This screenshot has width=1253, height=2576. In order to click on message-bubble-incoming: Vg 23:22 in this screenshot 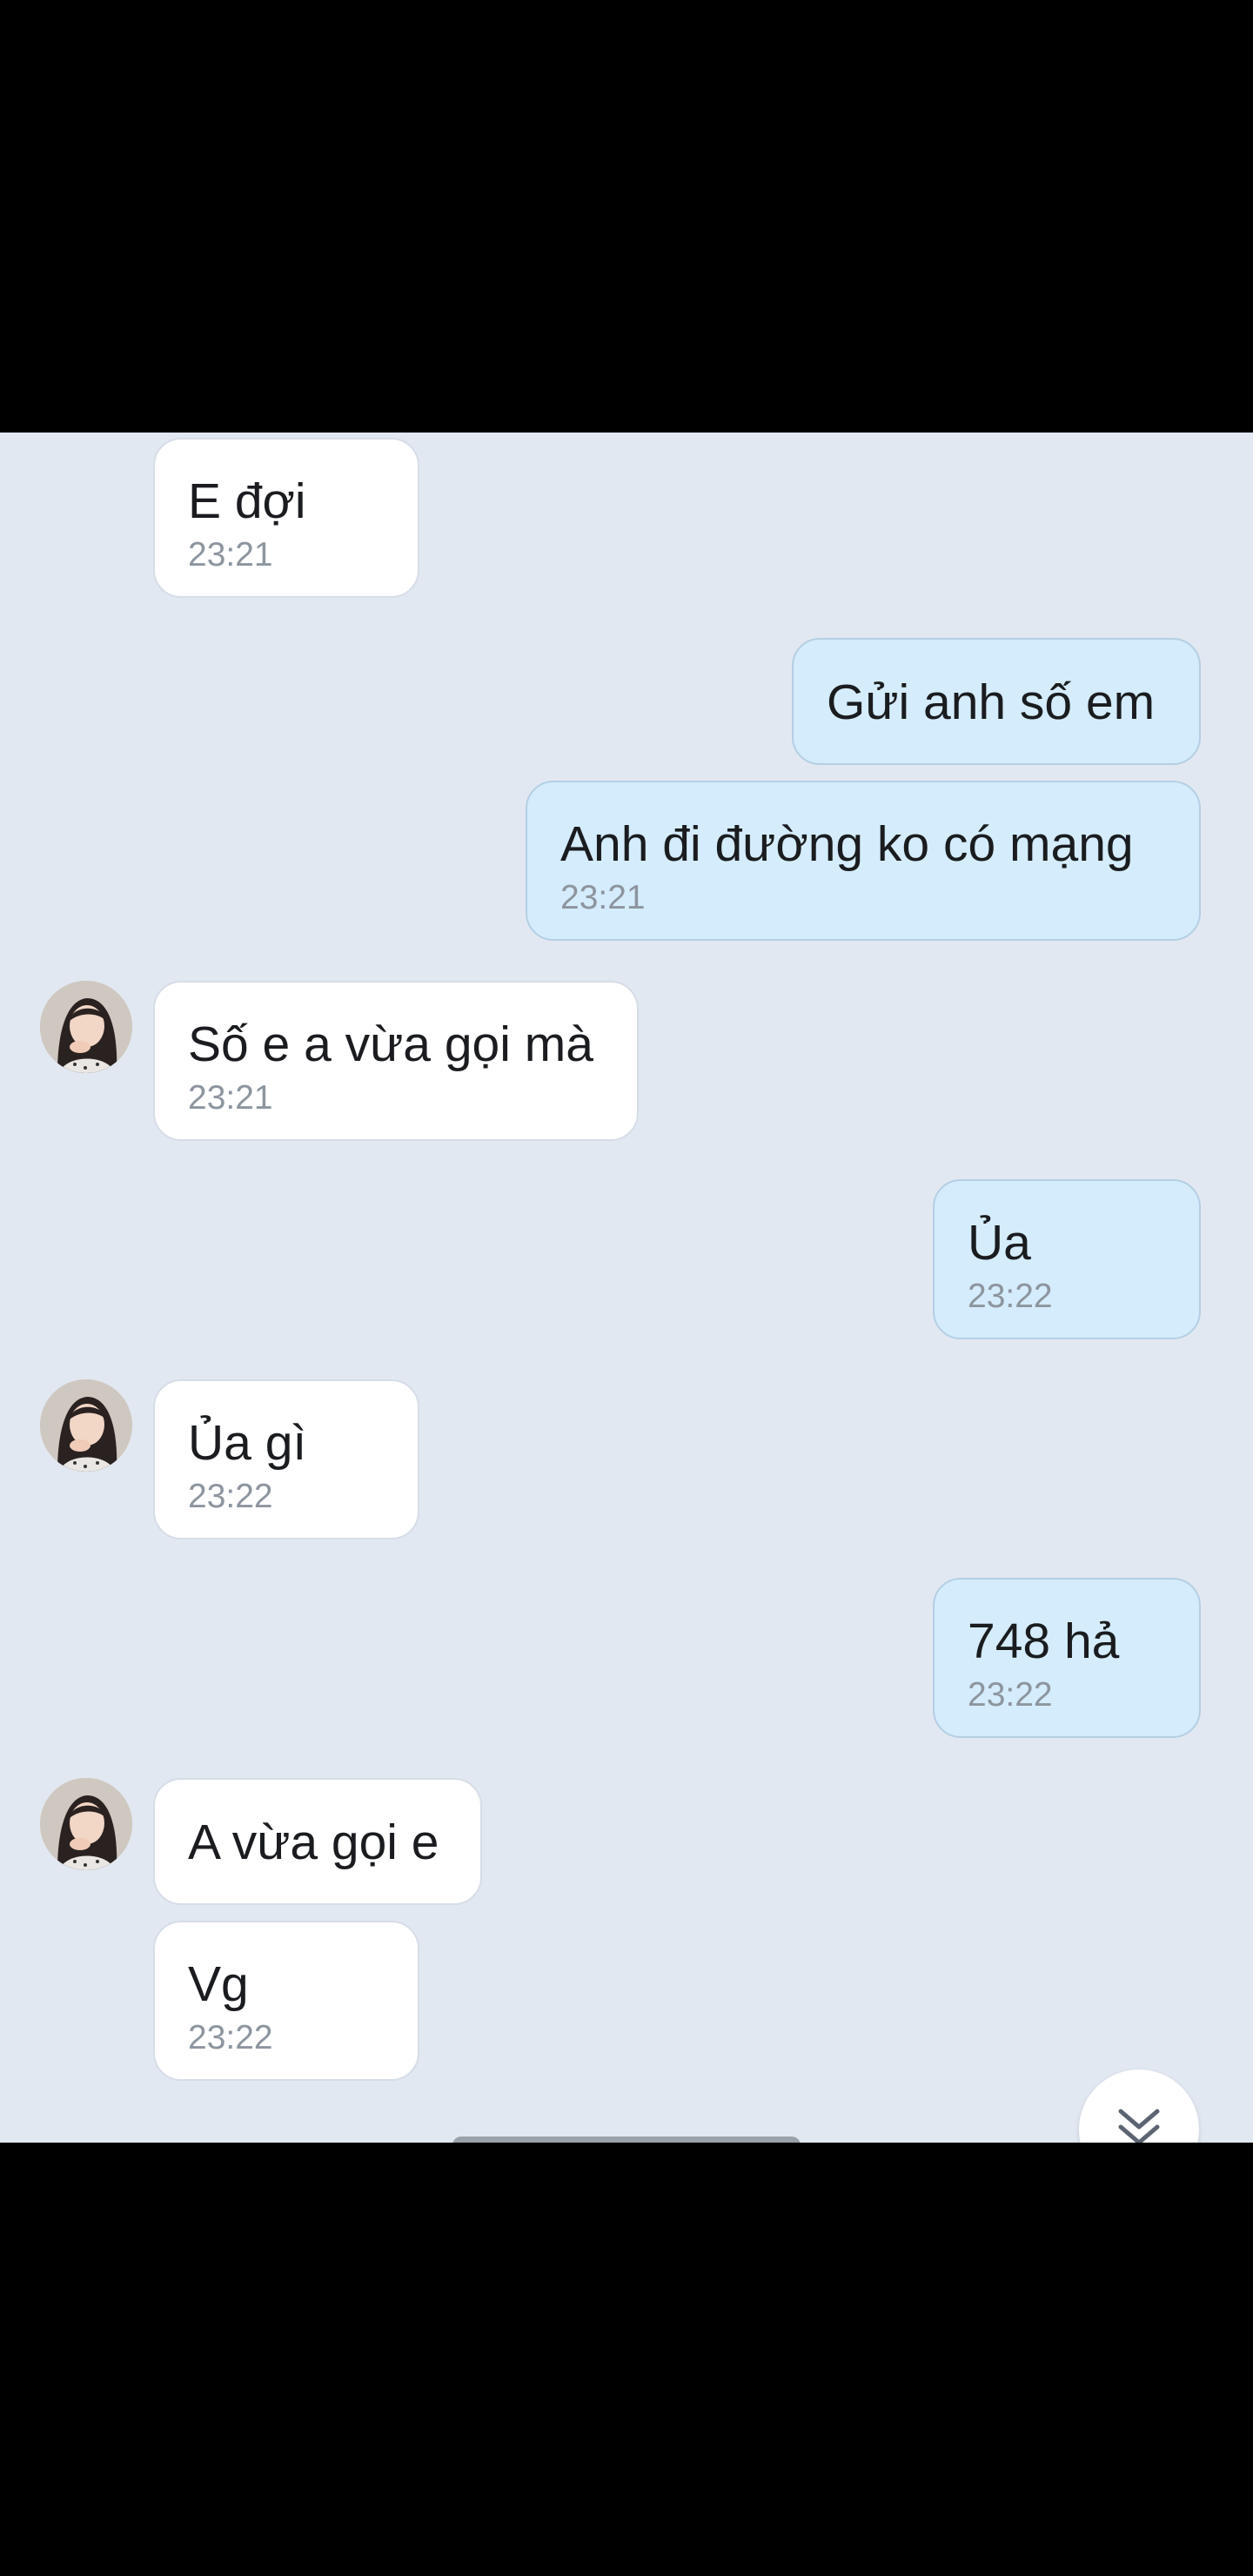, I will do `click(286, 2001)`.